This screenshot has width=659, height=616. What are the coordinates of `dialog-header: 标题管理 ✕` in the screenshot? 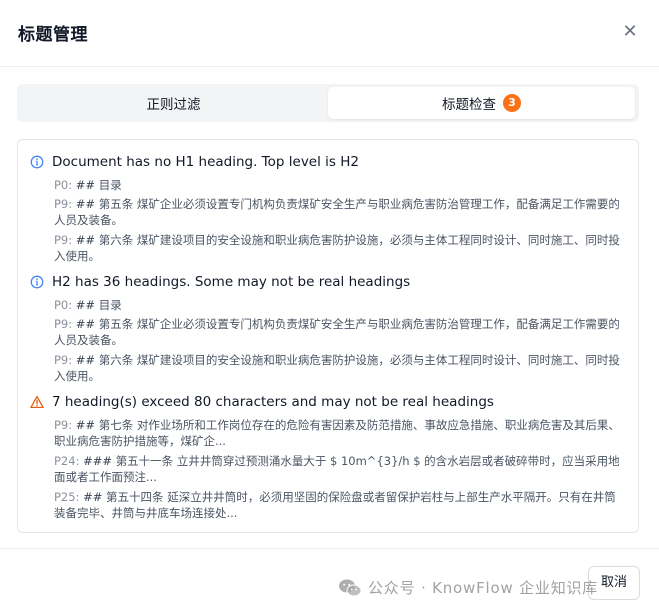 It's located at (329, 33).